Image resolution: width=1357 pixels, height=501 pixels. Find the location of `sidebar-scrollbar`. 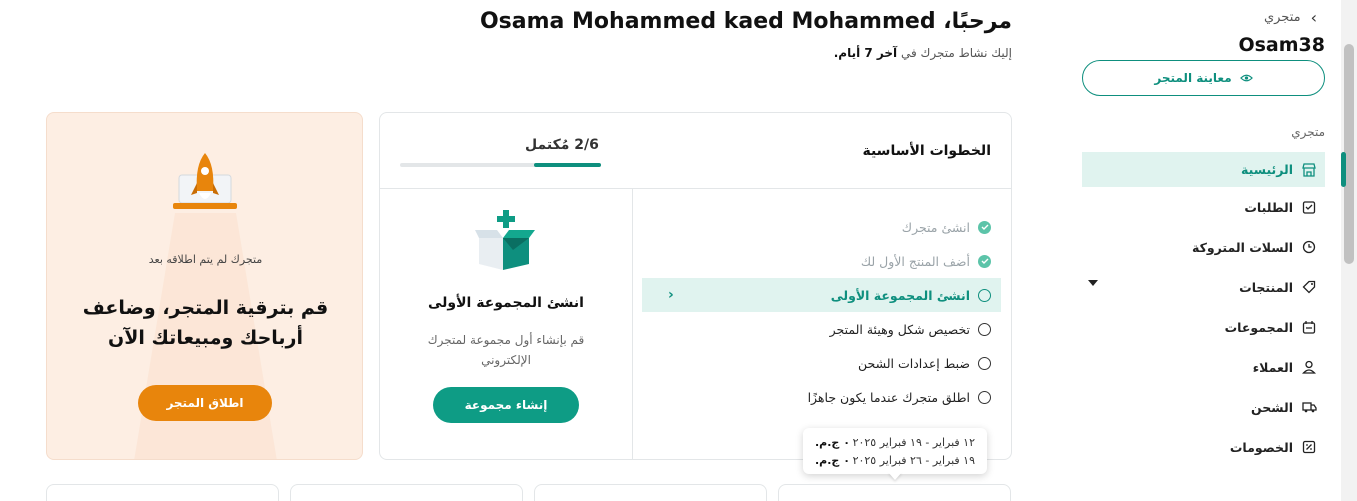

sidebar-scrollbar is located at coordinates (1349, 250).